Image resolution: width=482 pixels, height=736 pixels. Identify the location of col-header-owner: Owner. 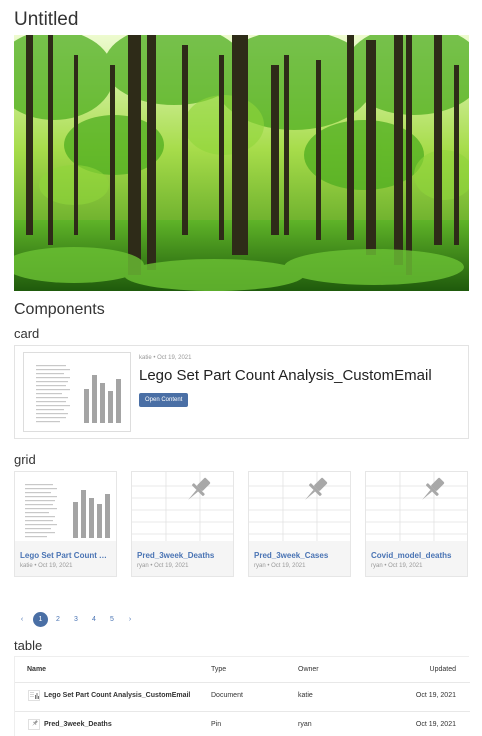
(308, 669).